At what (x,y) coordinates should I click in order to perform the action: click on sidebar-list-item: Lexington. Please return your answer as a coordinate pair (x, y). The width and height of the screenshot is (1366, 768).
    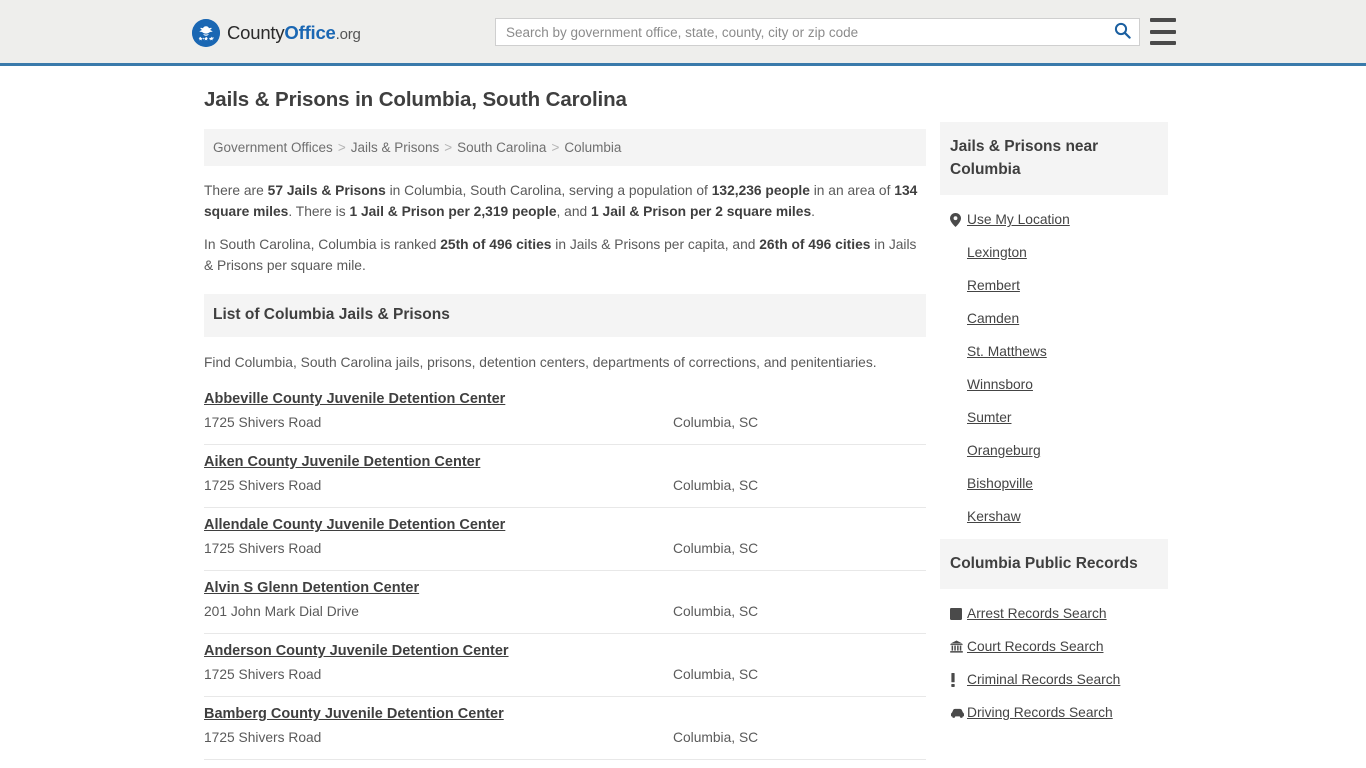
    Looking at the image, I should click on (1054, 252).